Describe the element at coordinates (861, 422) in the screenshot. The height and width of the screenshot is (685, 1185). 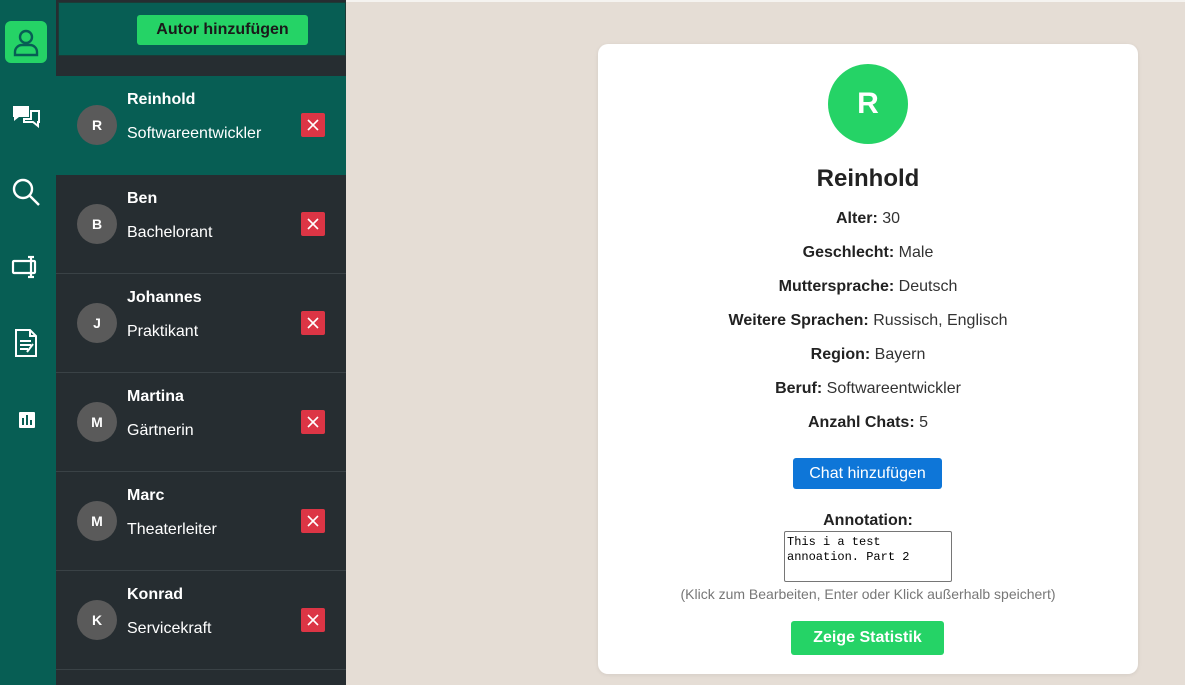
I see `field-label: Anzahl Chats:` at that location.